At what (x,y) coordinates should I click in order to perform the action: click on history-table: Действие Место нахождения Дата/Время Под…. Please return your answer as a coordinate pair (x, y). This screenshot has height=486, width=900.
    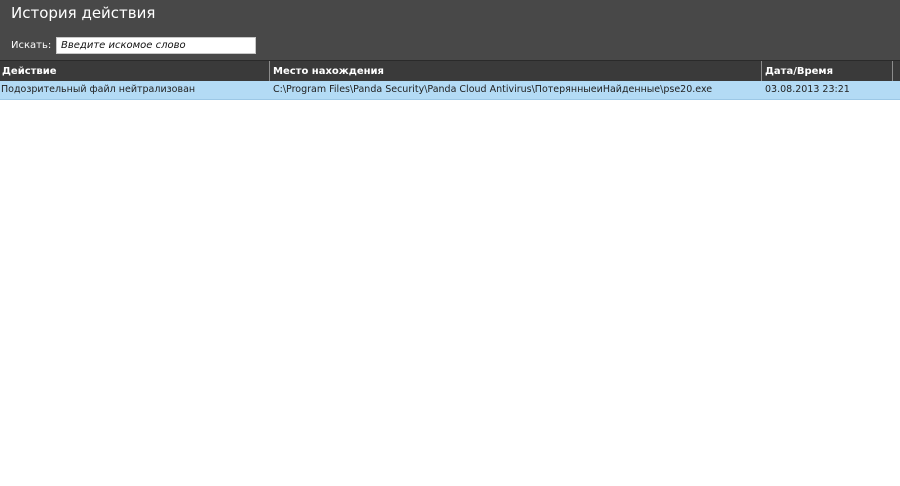
    Looking at the image, I should click on (450, 80).